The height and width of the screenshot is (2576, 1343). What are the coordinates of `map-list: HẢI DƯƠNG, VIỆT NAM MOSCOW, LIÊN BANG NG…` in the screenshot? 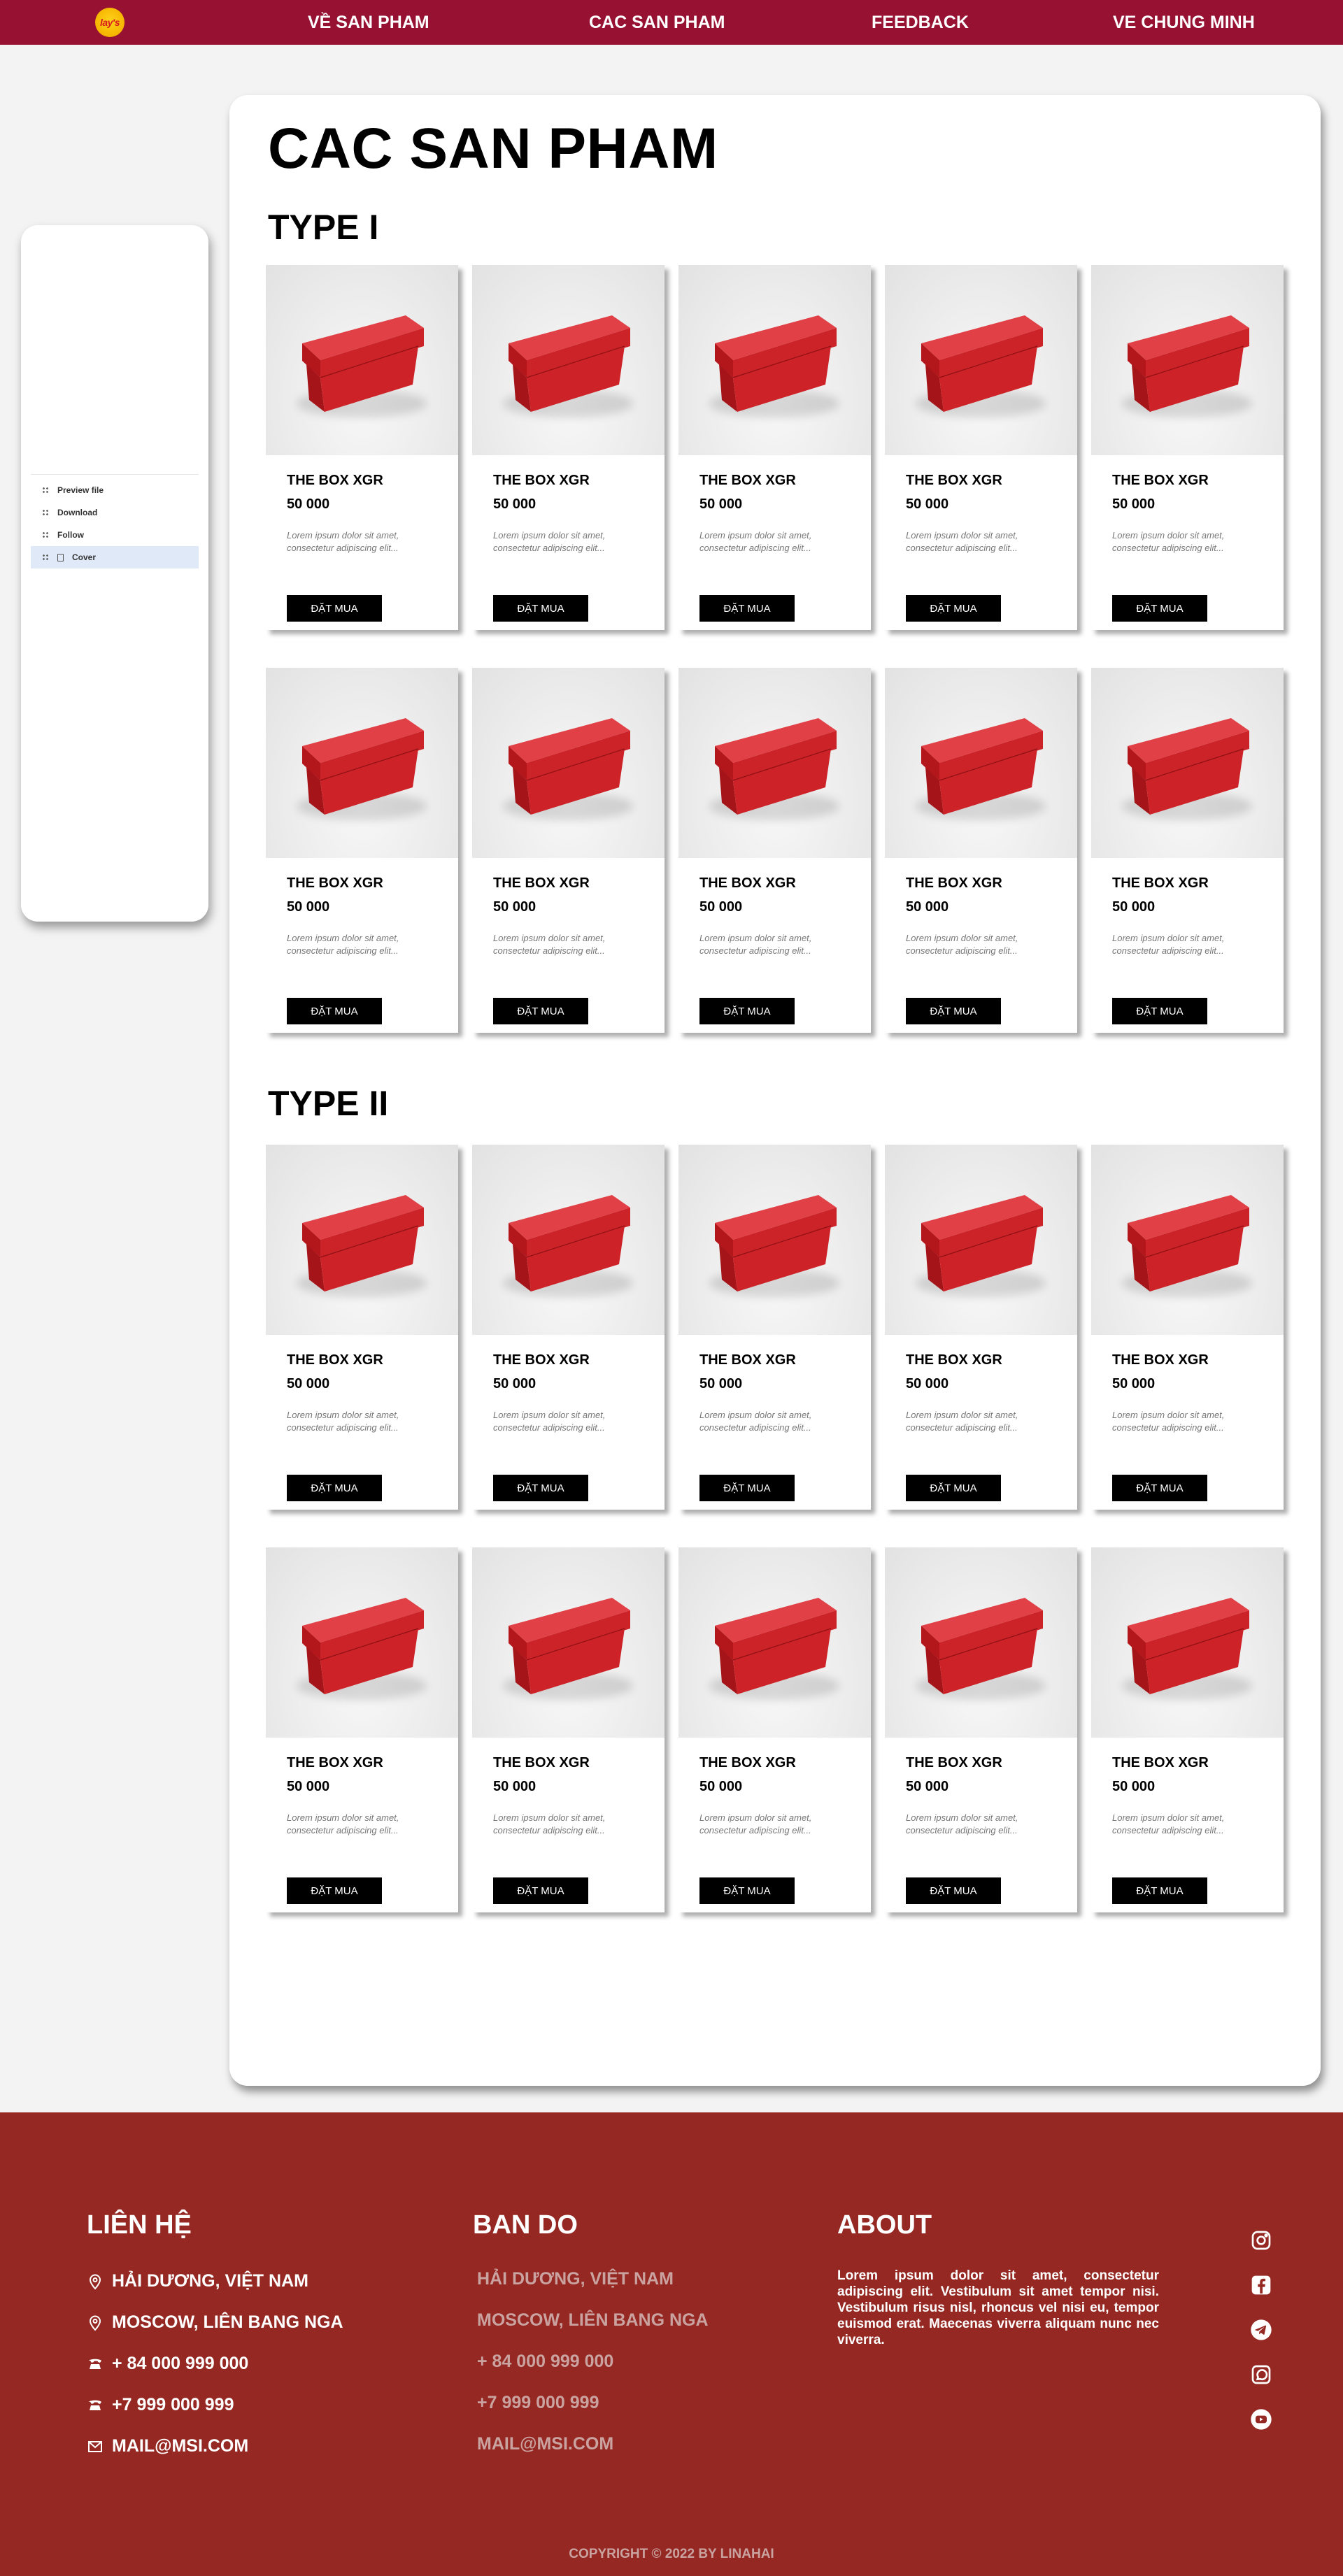 It's located at (593, 2368).